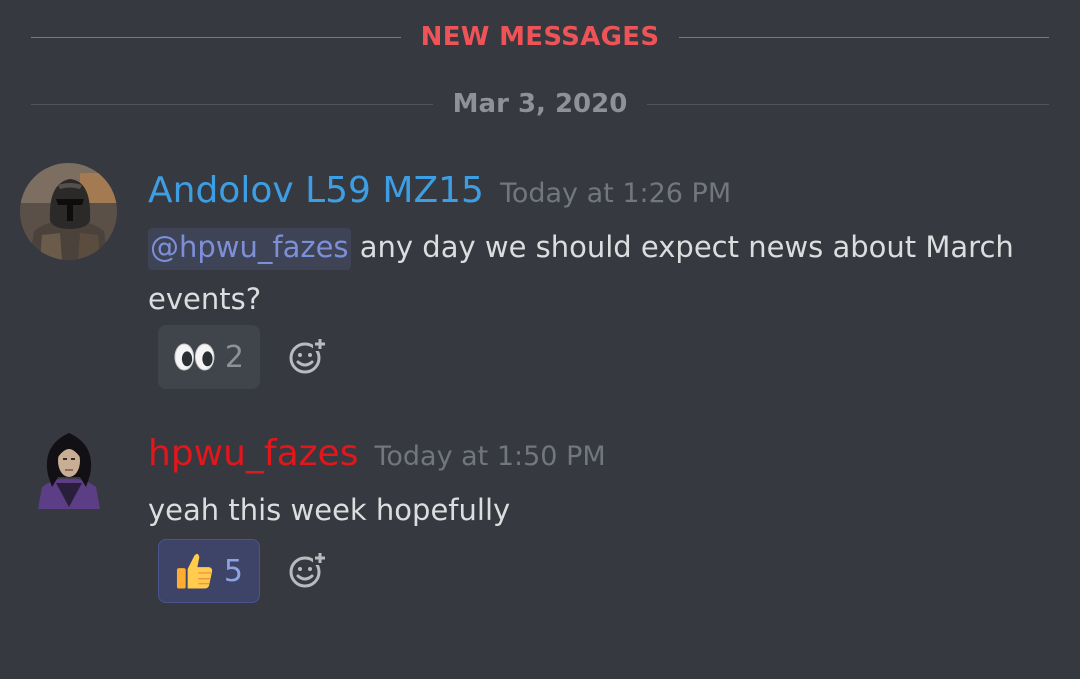 The width and height of the screenshot is (1080, 679). Describe the element at coordinates (329, 510) in the screenshot. I see `message-text: yeah this week hopefully` at that location.